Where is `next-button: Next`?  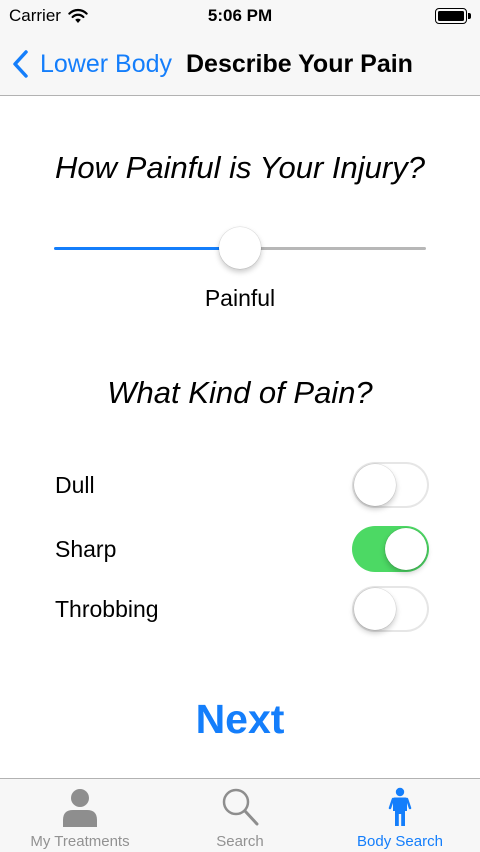
next-button: Next is located at coordinates (240, 719).